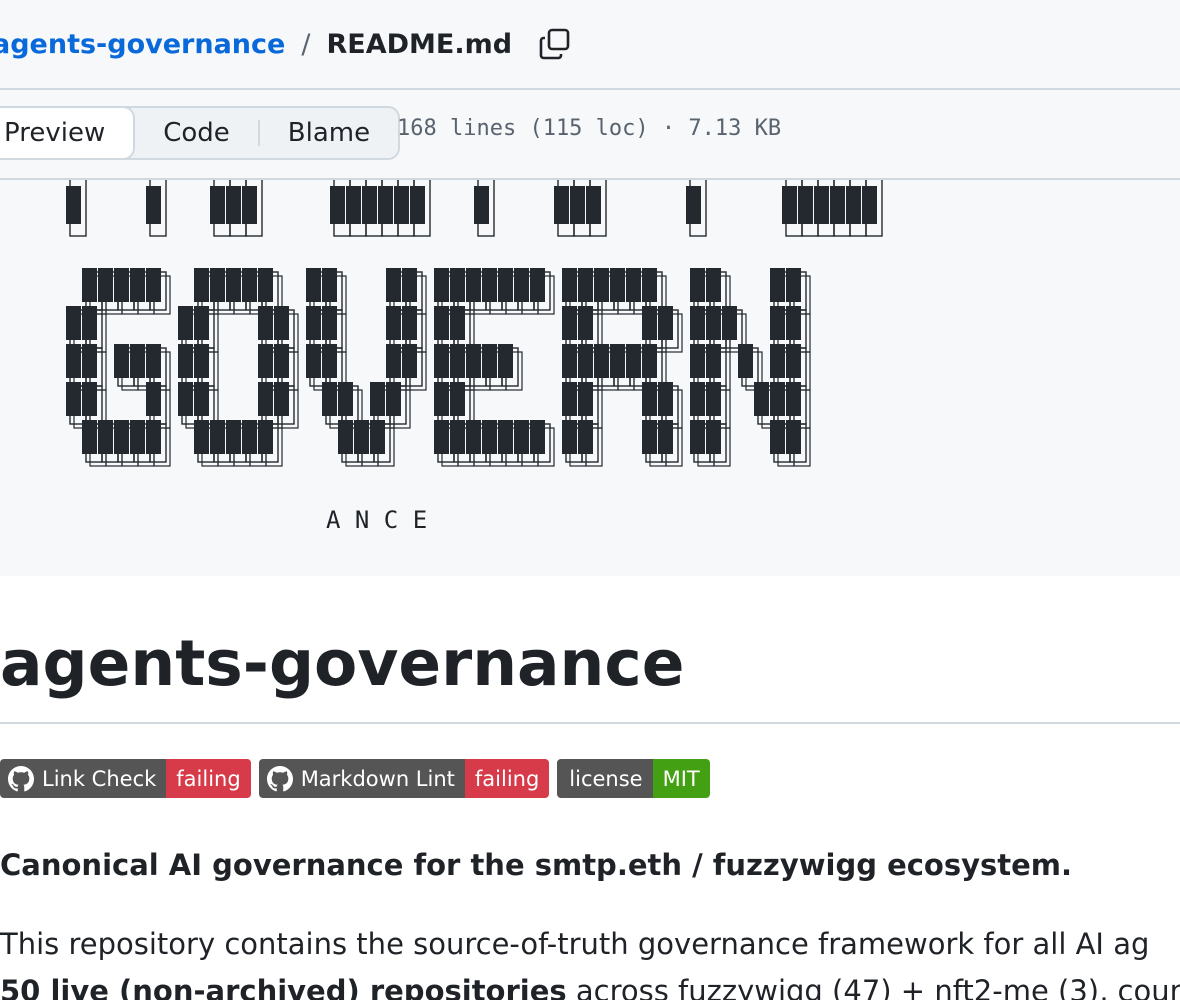  Describe the element at coordinates (142, 44) in the screenshot. I see `breadcrumb-repo-link: agents-governance` at that location.